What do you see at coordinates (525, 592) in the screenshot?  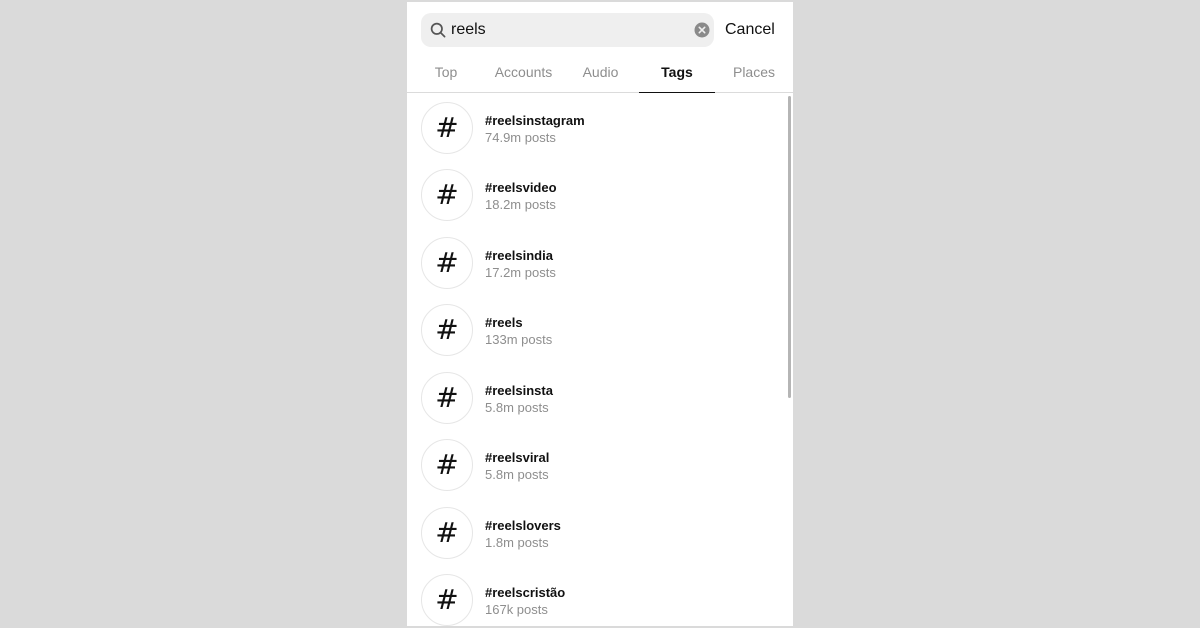 I see `tag-name: #reelscristão` at bounding box center [525, 592].